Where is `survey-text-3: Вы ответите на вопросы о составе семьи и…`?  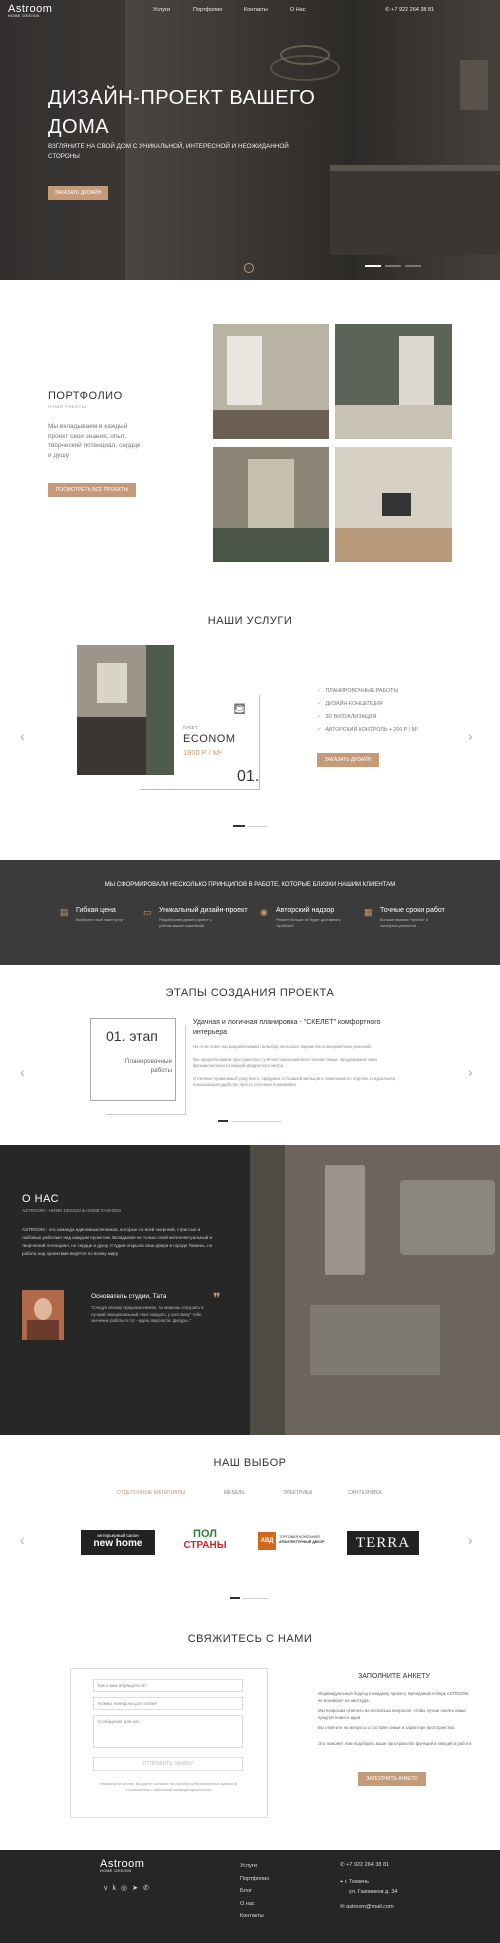
survey-text-3: Вы ответите на вопросы о составе семьи и… is located at coordinates (387, 1727).